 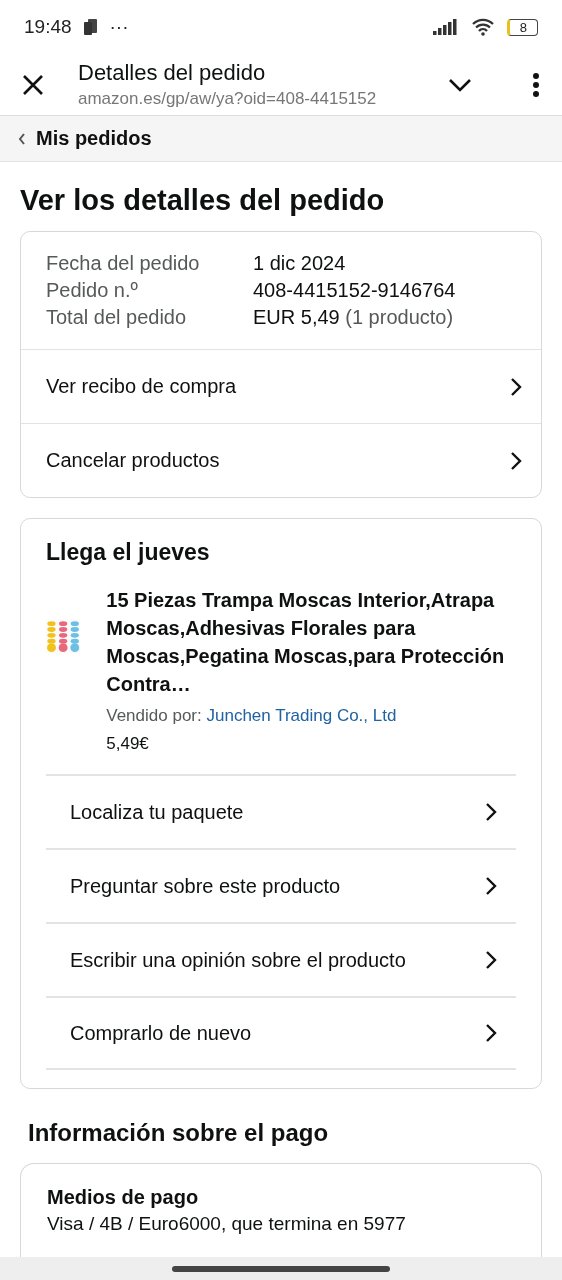 What do you see at coordinates (281, 885) in the screenshot?
I see `action-row: Preguntar sobre este producto` at bounding box center [281, 885].